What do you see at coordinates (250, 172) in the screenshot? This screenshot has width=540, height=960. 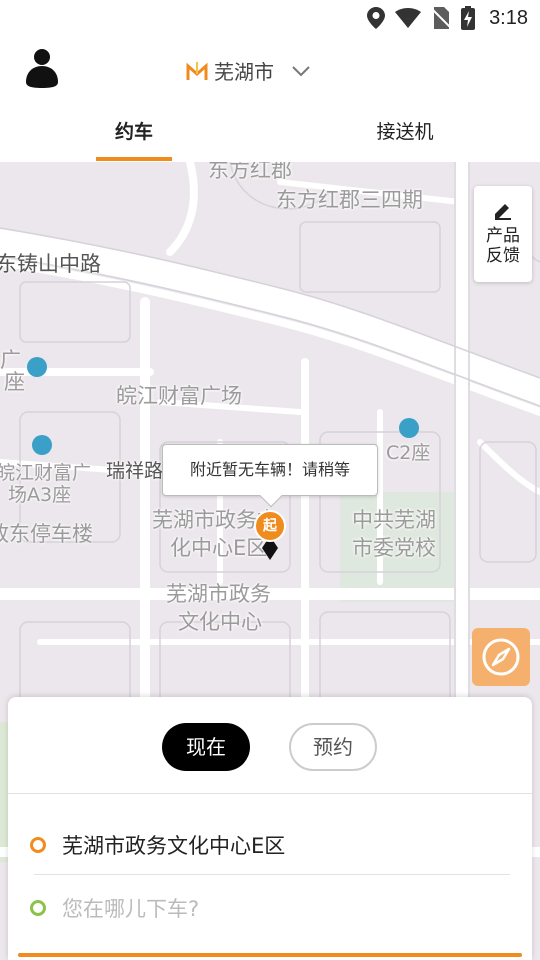 I see `map-label: 东方红郡` at bounding box center [250, 172].